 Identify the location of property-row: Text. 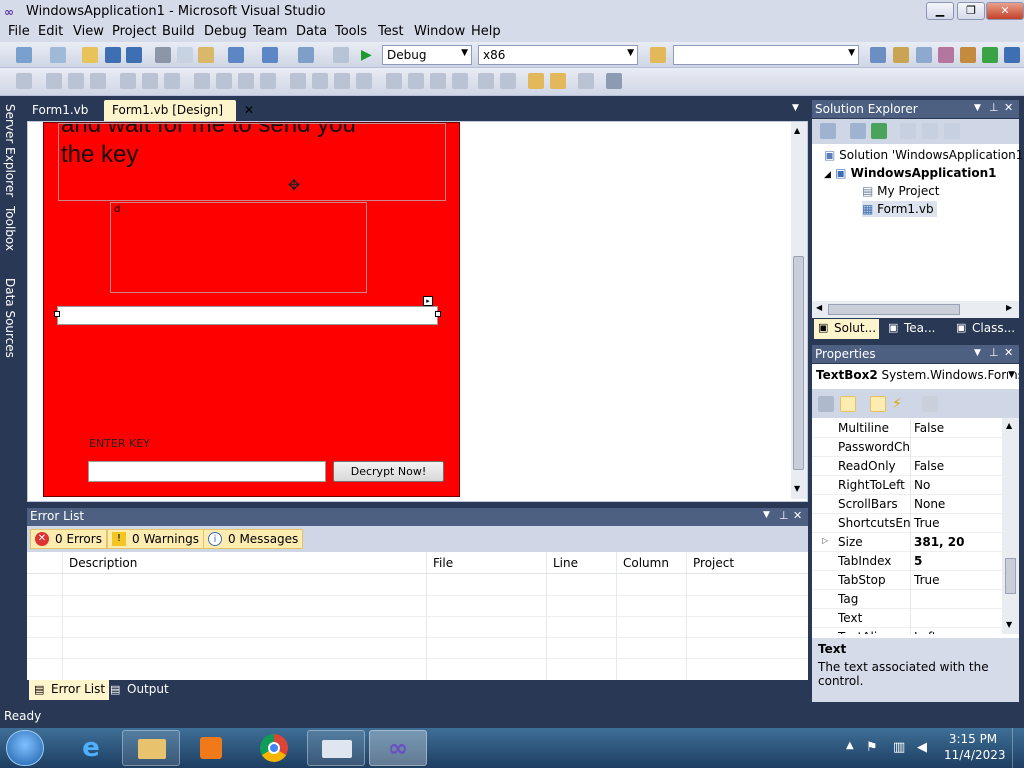
(907, 618).